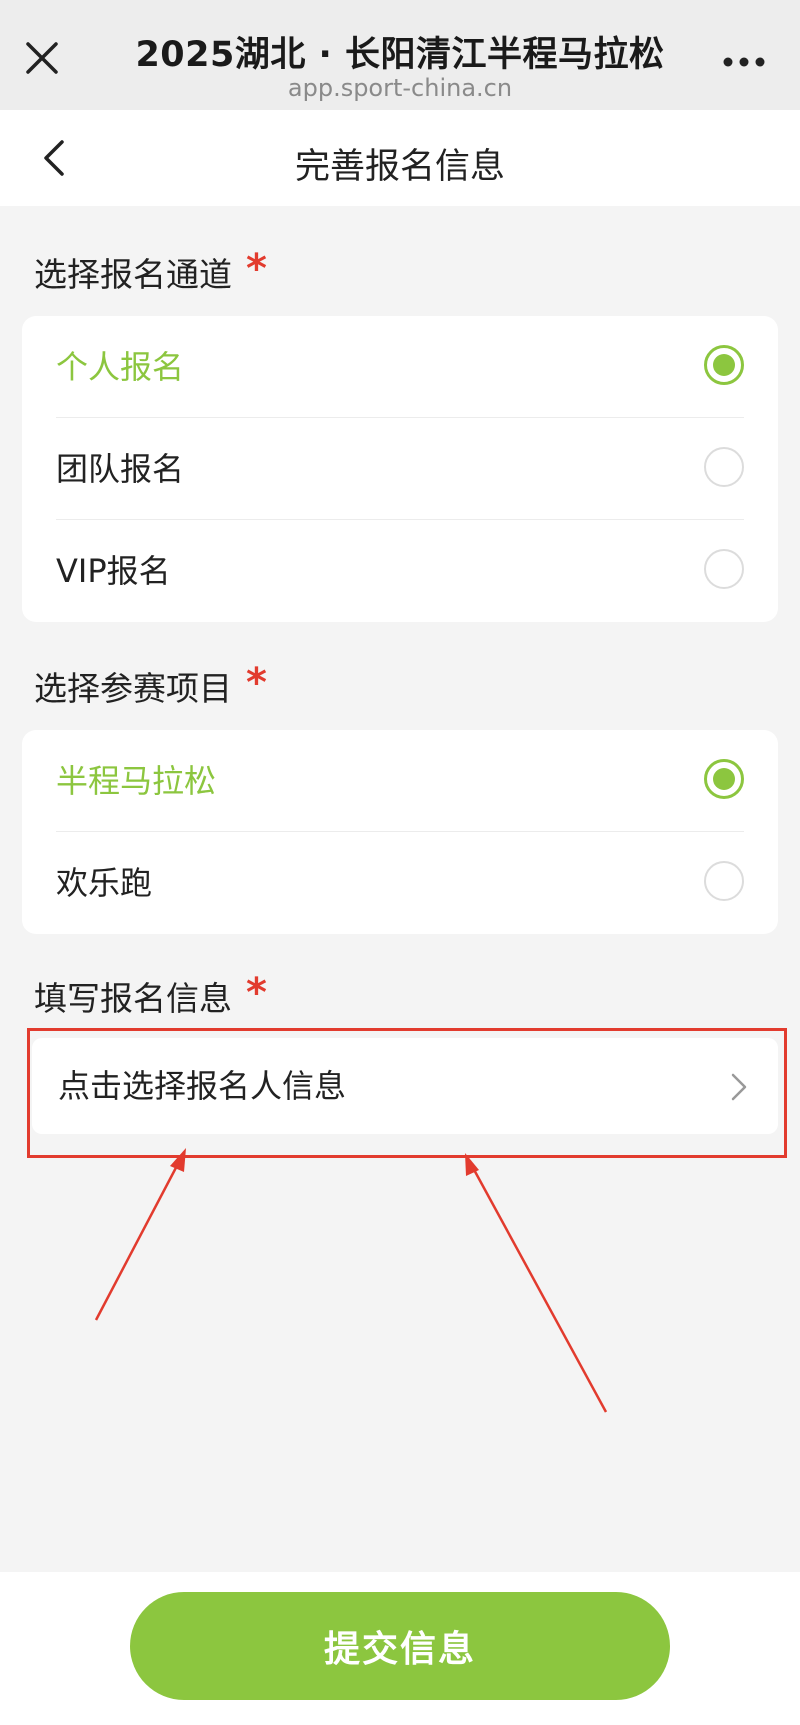 The height and width of the screenshot is (1725, 800). I want to click on channel-option-team: 团队报名, so click(400, 469).